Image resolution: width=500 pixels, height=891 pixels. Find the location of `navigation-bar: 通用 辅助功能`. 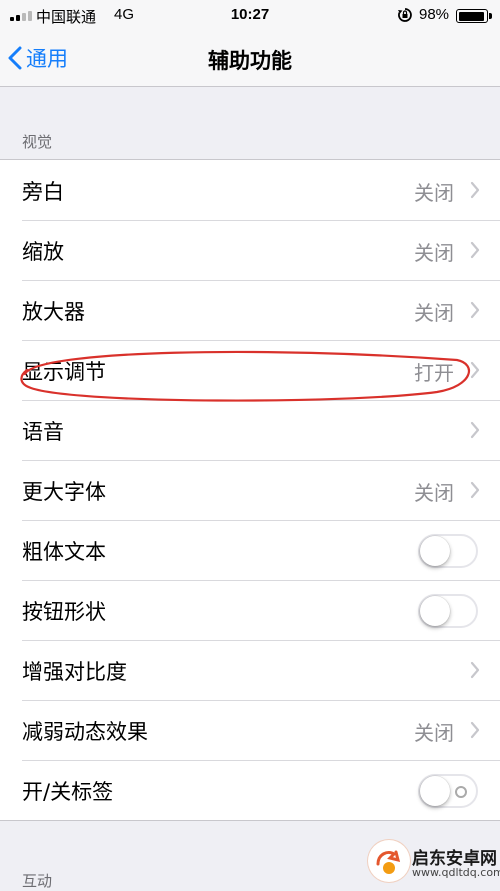

navigation-bar: 通用 辅助功能 is located at coordinates (250, 59).